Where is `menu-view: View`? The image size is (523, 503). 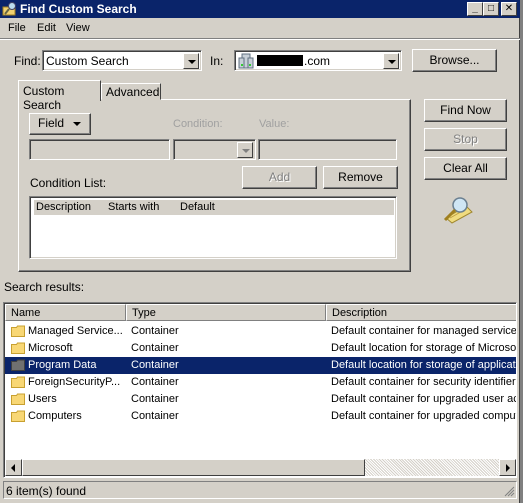
menu-view: View is located at coordinates (78, 28).